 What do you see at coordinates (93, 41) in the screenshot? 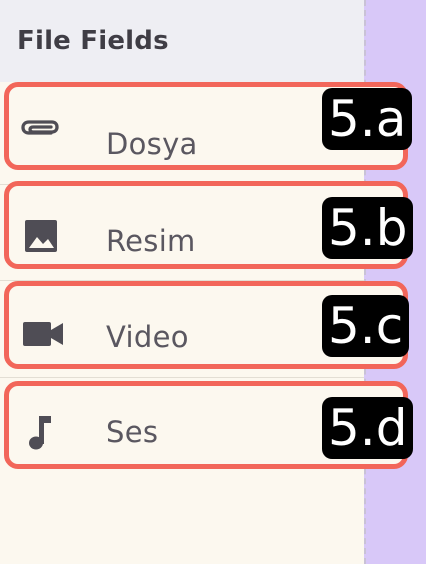
I see `section-title: File Fields` at bounding box center [93, 41].